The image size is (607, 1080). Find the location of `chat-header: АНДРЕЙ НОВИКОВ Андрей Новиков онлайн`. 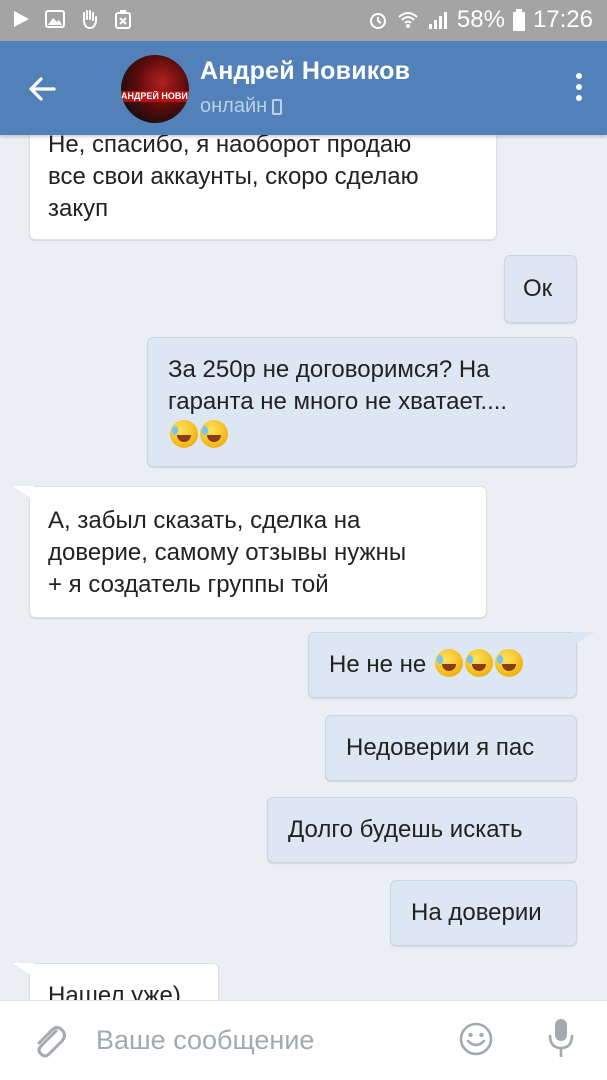

chat-header: АНДРЕЙ НОВИКОВ Андрей Новиков онлайн is located at coordinates (303, 88).